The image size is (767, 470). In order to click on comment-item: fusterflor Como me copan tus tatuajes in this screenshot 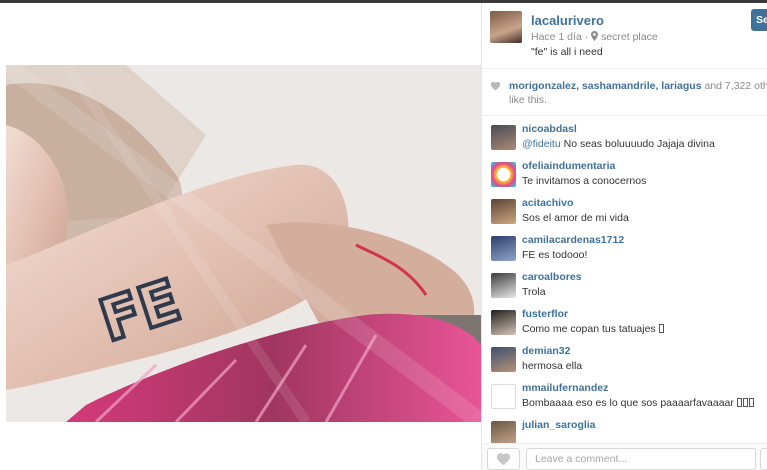, I will do `click(624, 324)`.